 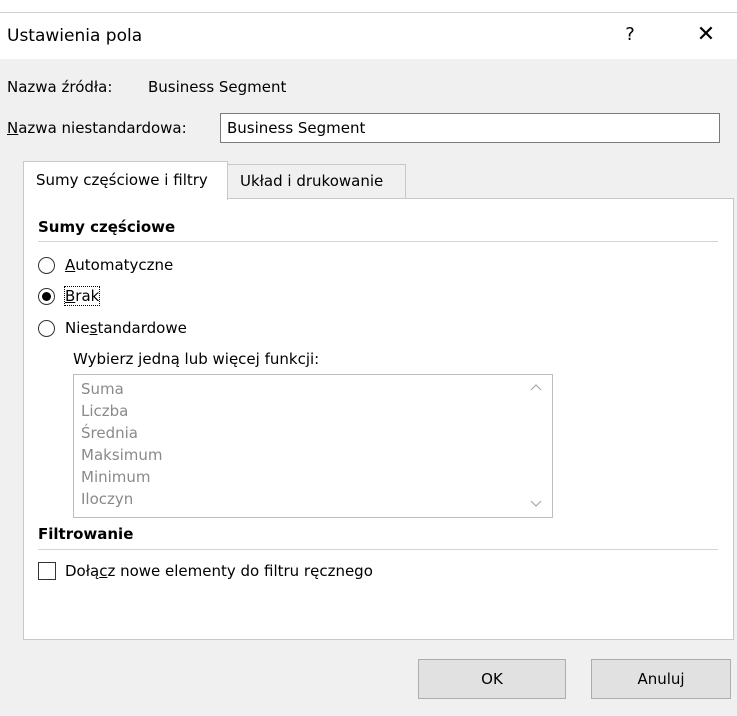 What do you see at coordinates (378, 549) in the screenshot?
I see `filtering-separator` at bounding box center [378, 549].